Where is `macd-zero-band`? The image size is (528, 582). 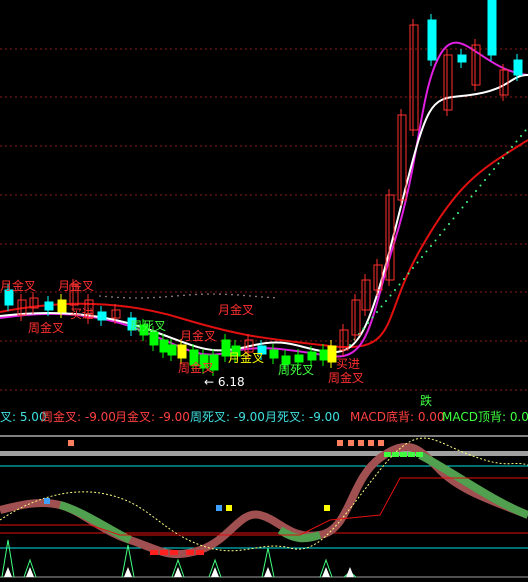 macd-zero-band is located at coordinates (264, 453).